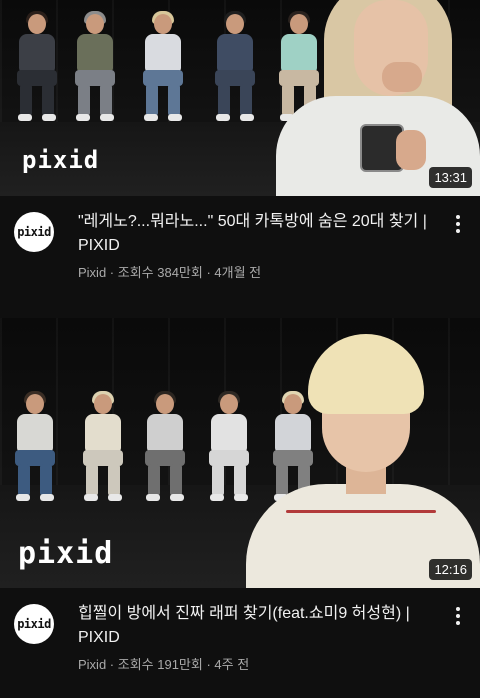 The width and height of the screenshot is (480, 698). What do you see at coordinates (160, 272) in the screenshot?
I see `view-count: 조회수 384만회` at bounding box center [160, 272].